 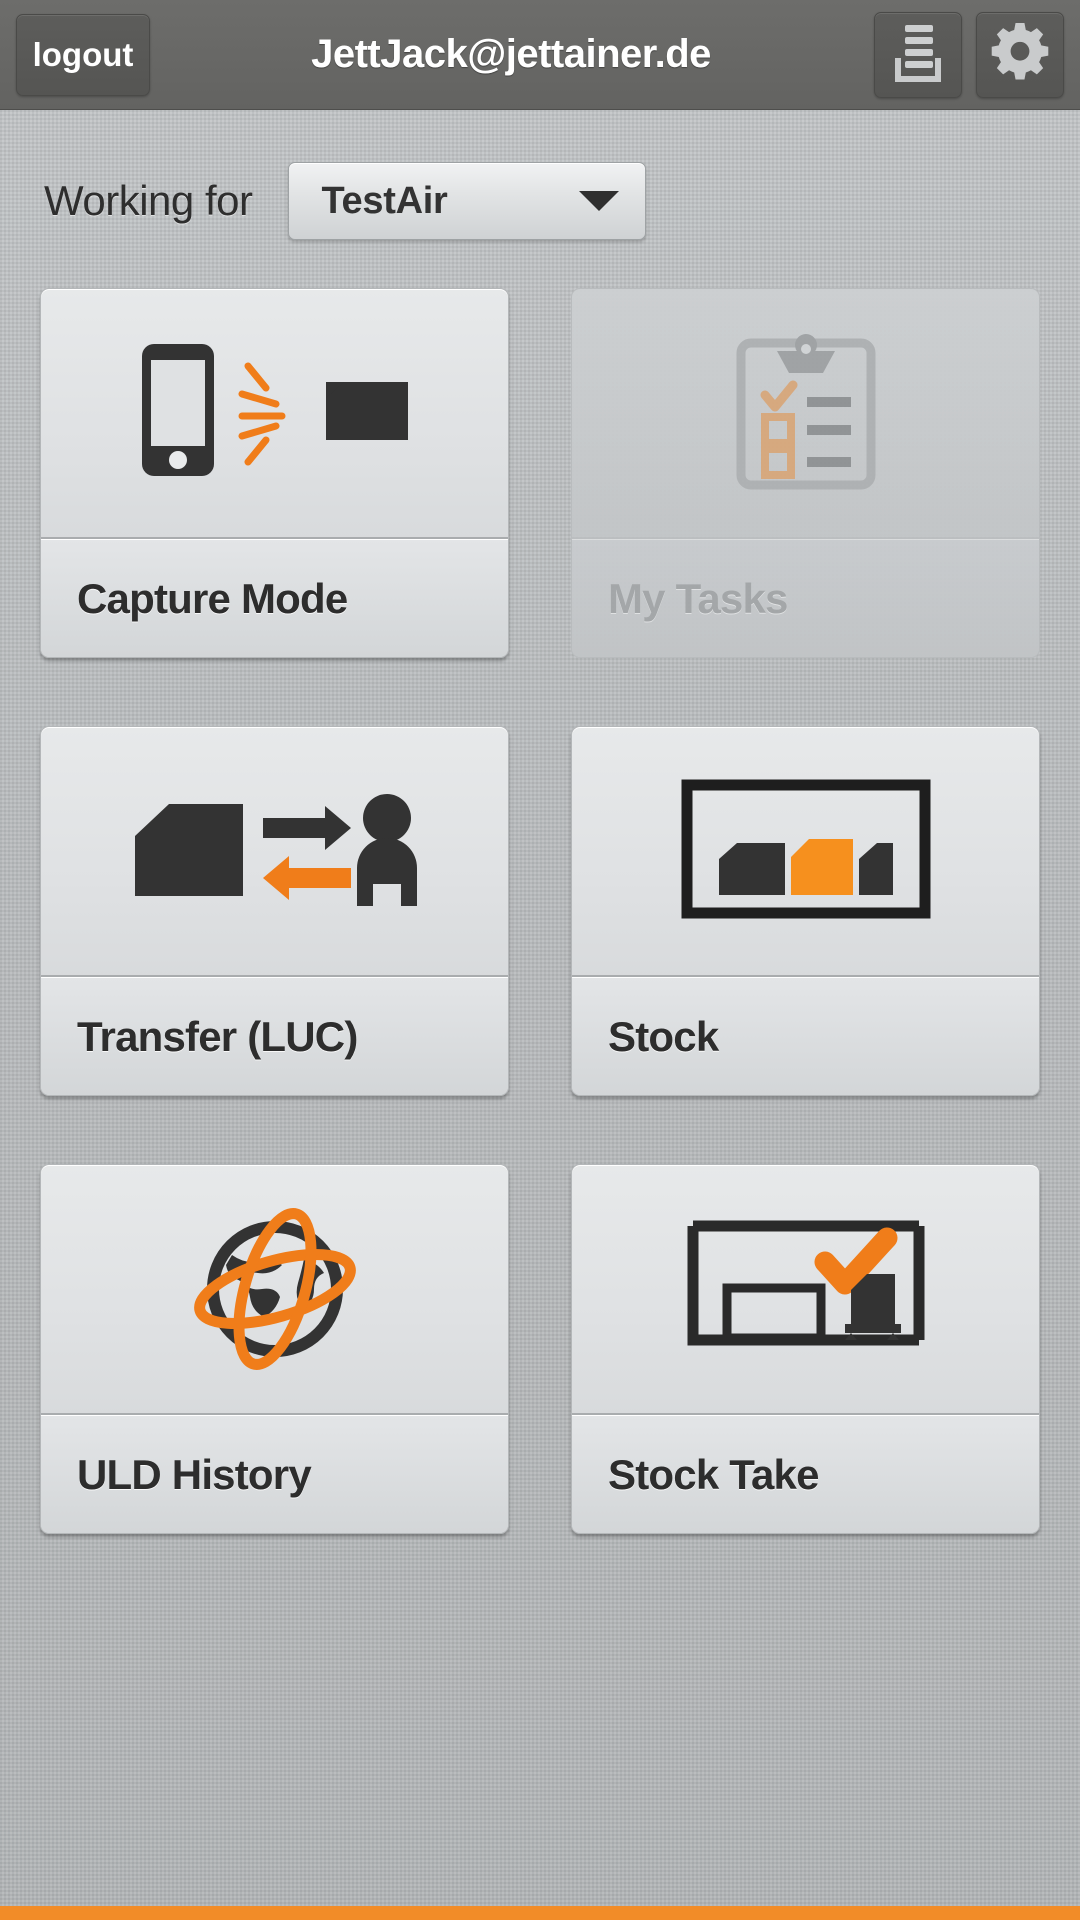 What do you see at coordinates (663, 1036) in the screenshot?
I see `tile-label-stock: Stock` at bounding box center [663, 1036].